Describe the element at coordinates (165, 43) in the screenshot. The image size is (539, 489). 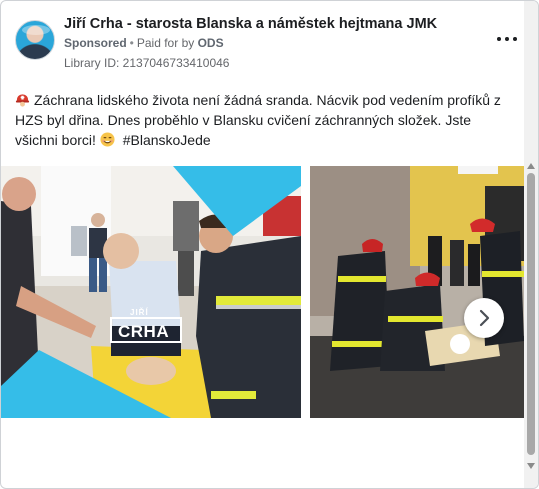
I see `paid-for-by-prefix: Paid for by` at that location.